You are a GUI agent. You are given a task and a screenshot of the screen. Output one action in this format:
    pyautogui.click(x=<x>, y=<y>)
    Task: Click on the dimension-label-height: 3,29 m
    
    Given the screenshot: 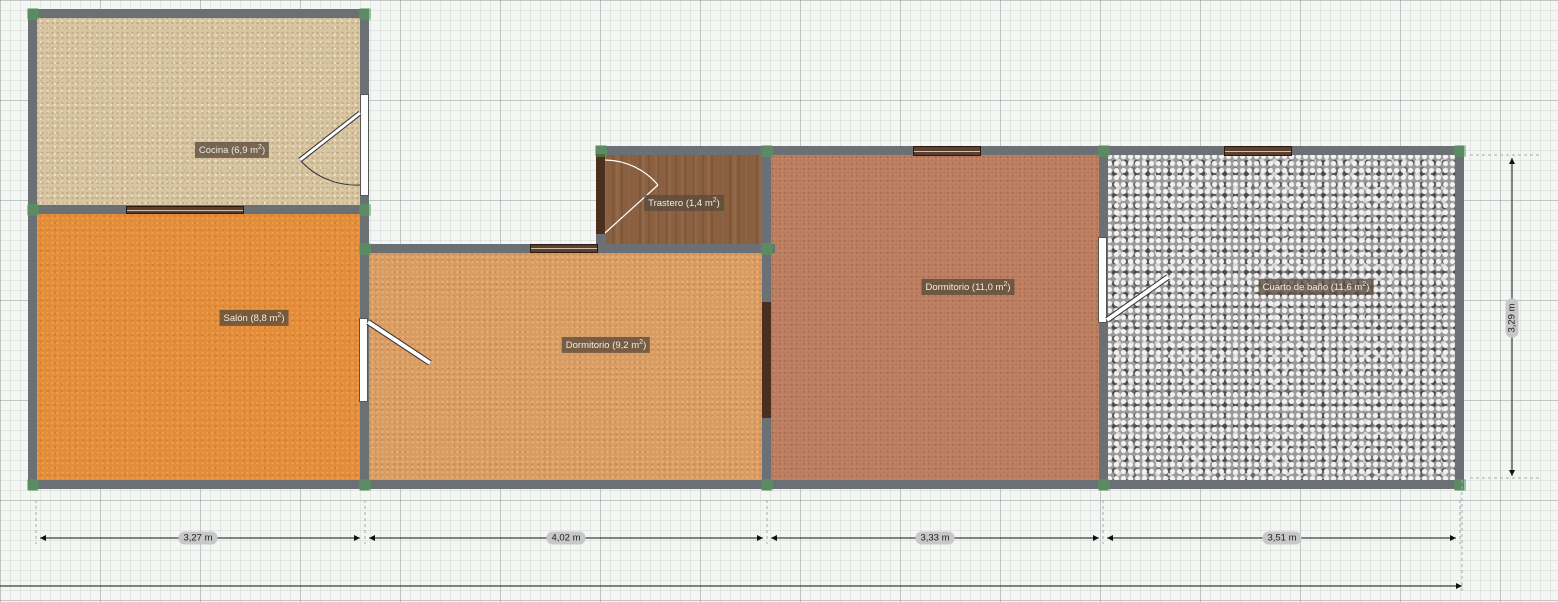 What is the action you would take?
    pyautogui.click(x=1512, y=318)
    